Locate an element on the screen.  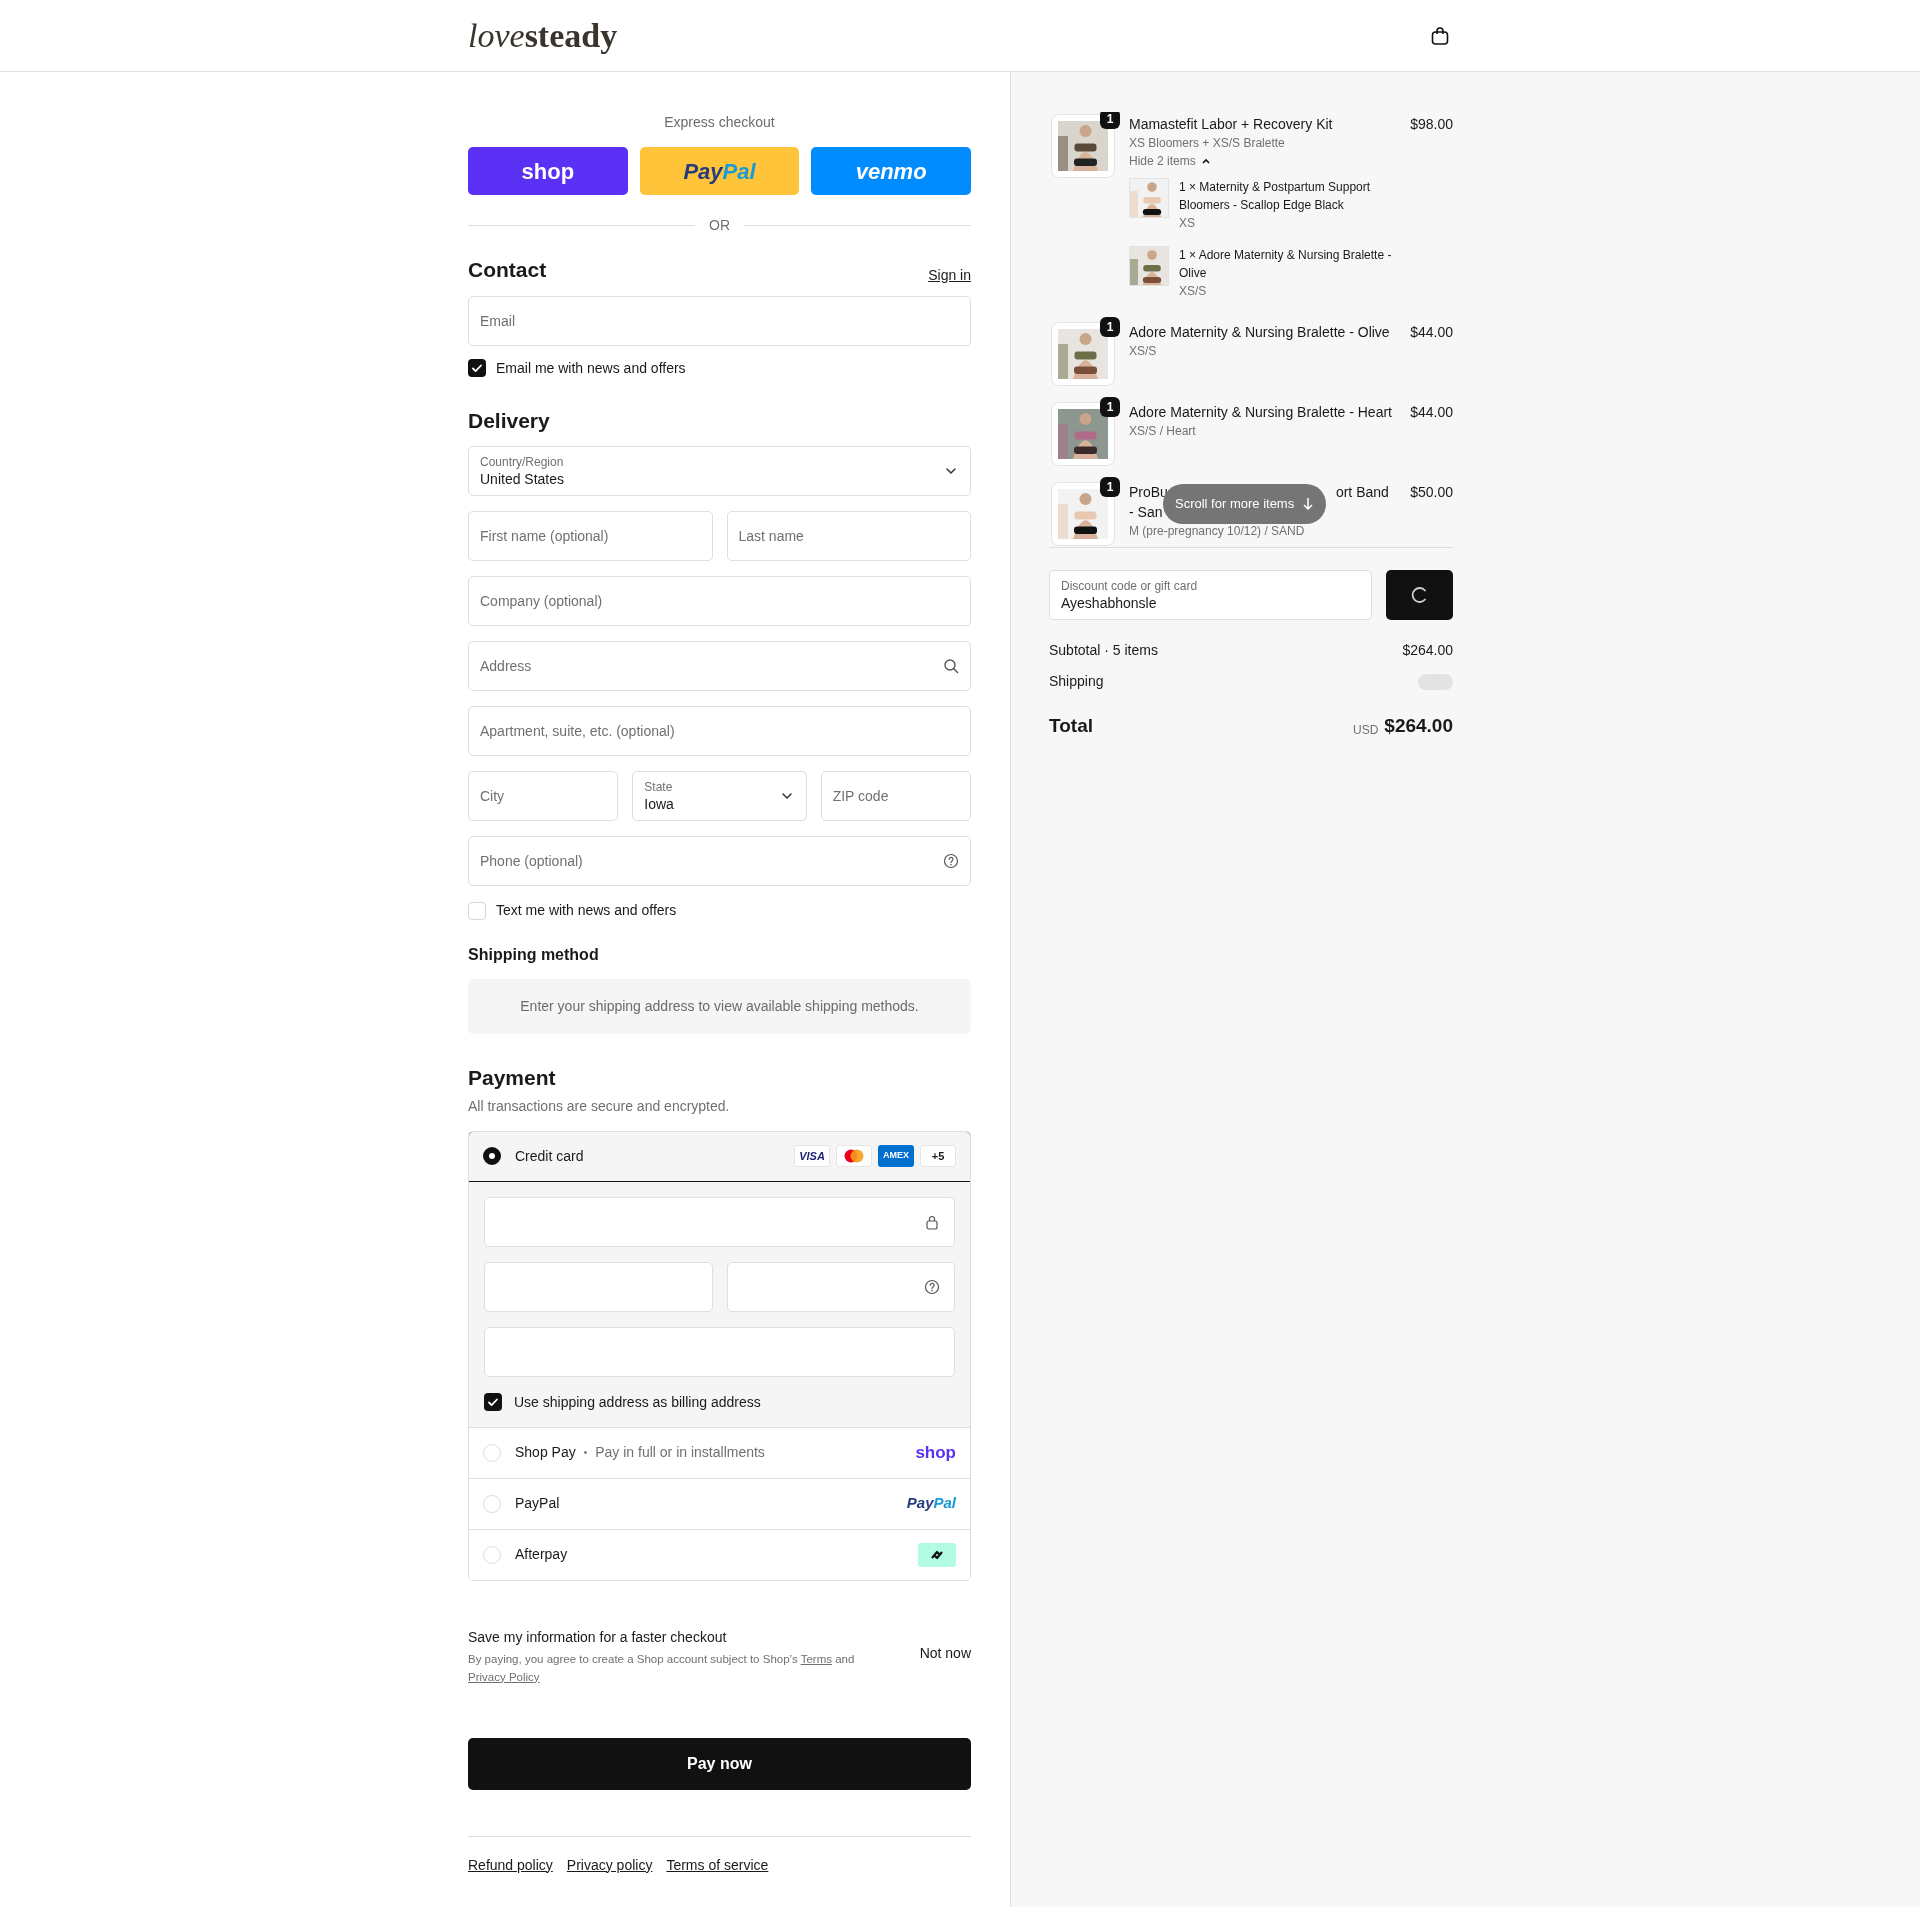
input-field: Last name is located at coordinates (848, 536).